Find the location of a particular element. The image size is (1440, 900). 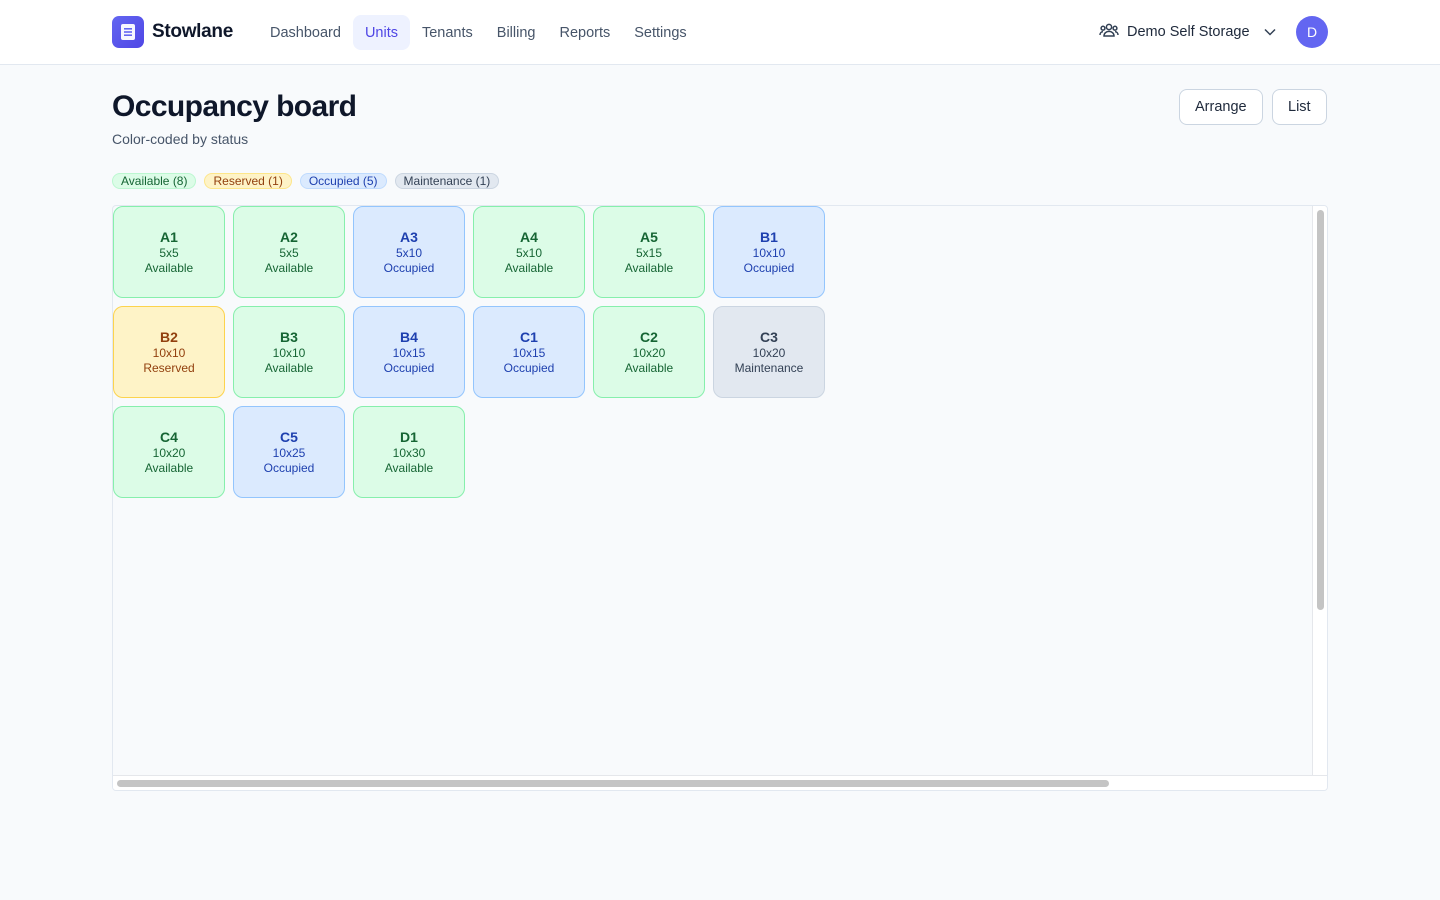

unit-name: A3 is located at coordinates (409, 236).